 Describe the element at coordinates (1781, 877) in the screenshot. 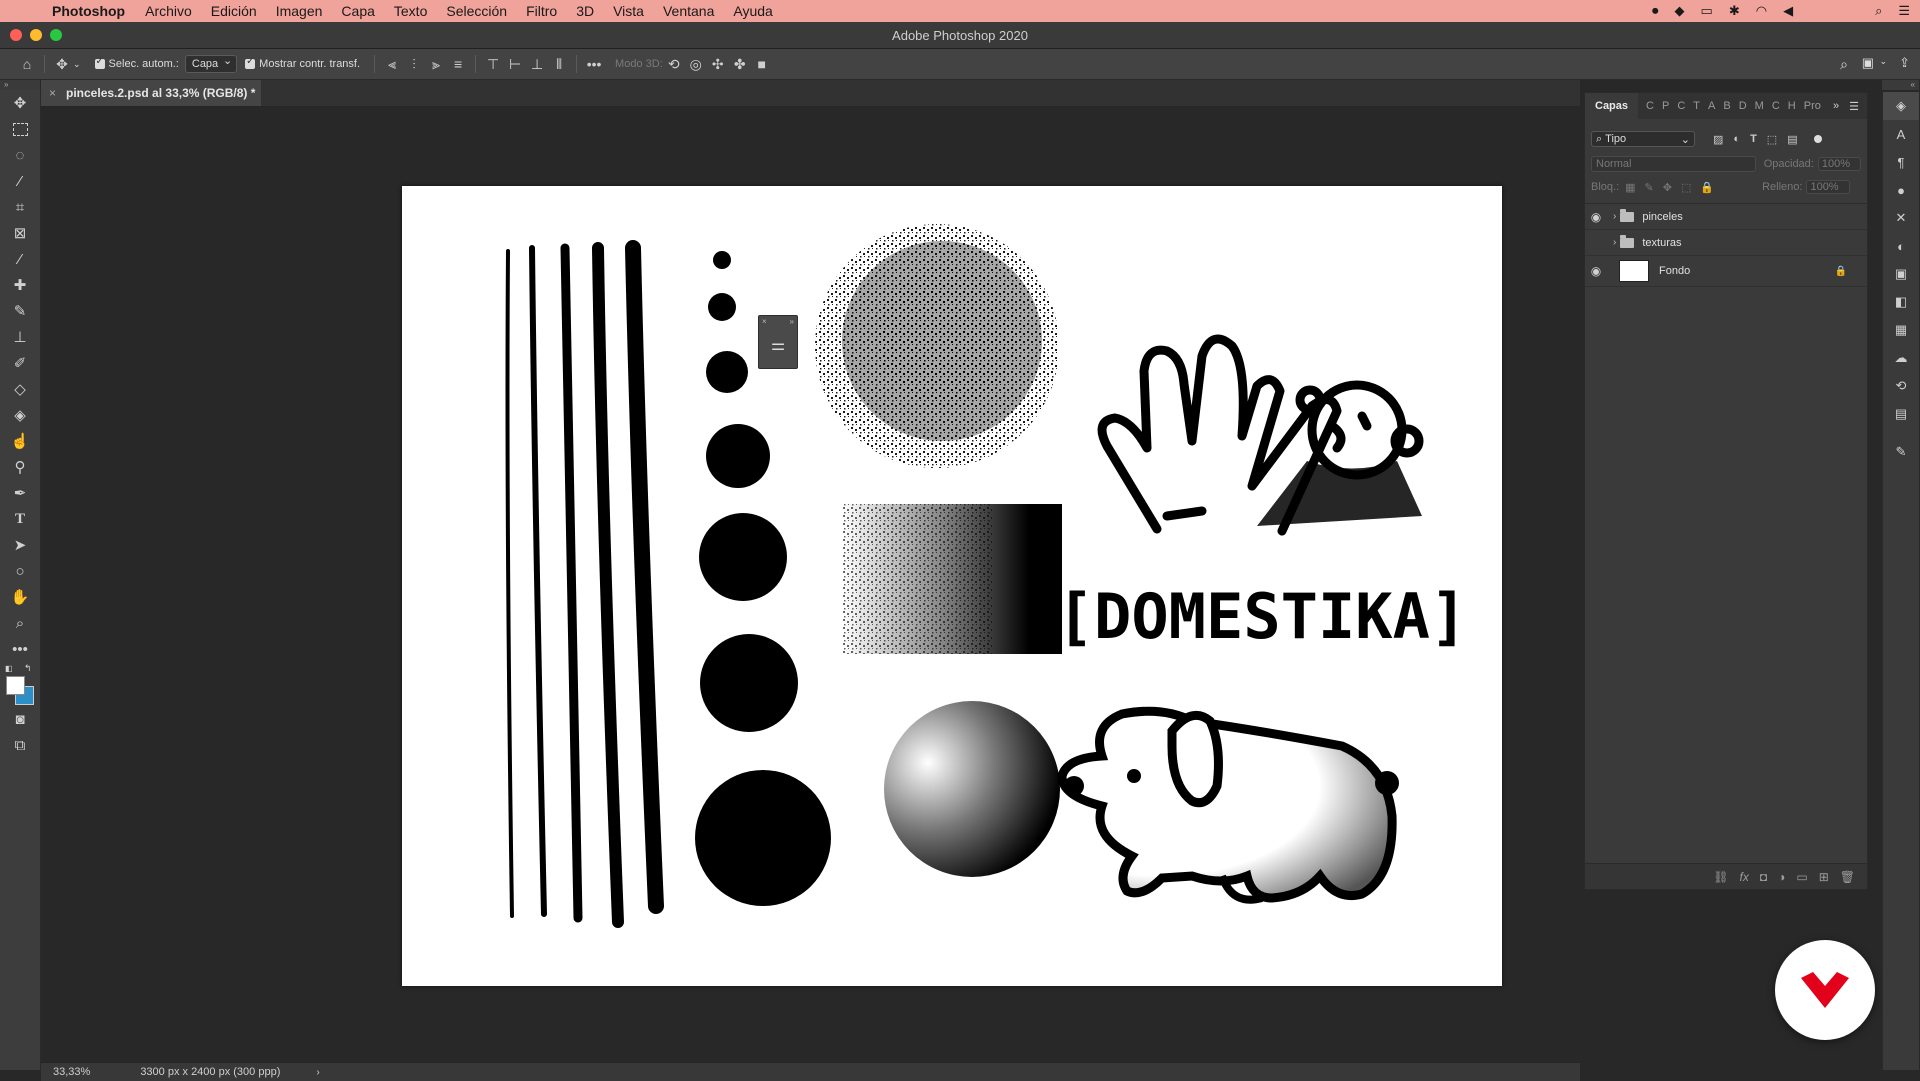

I see `adjustment-layer-icon: ◑` at that location.